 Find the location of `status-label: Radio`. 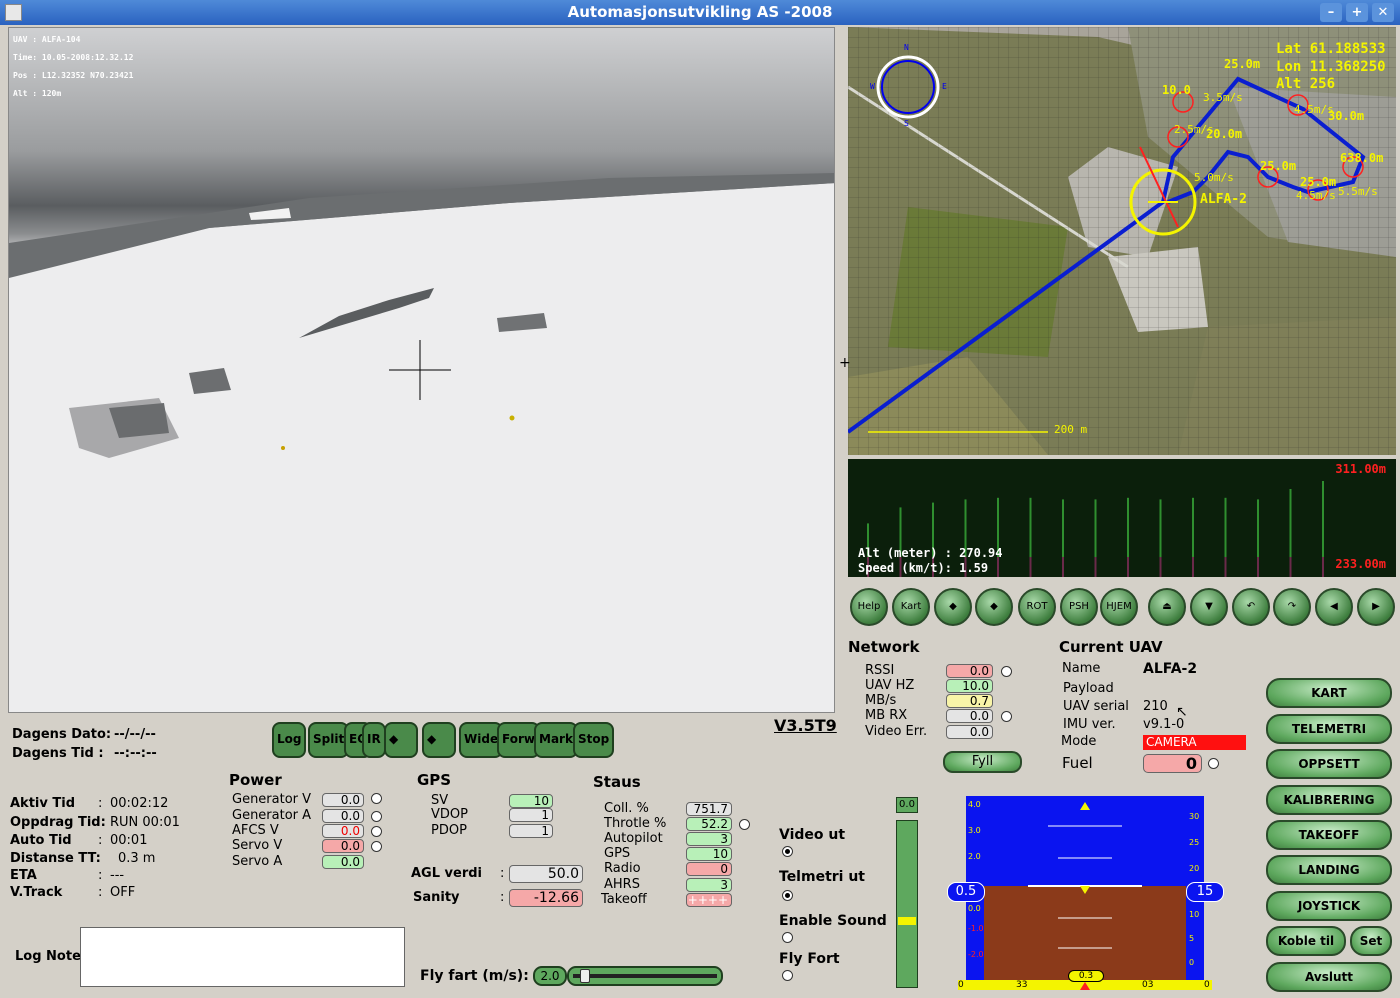

status-label: Radio is located at coordinates (622, 868).